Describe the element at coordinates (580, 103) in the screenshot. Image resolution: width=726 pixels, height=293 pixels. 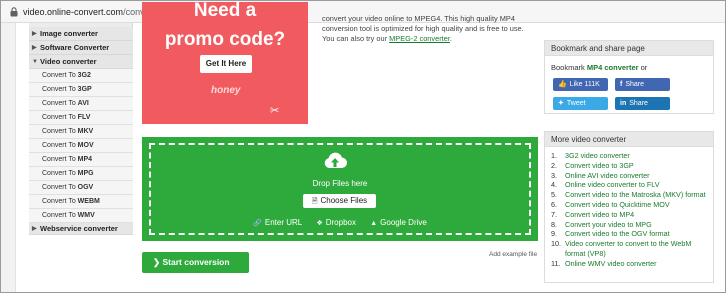
I see `tweet-button: ✦ Tweet` at that location.